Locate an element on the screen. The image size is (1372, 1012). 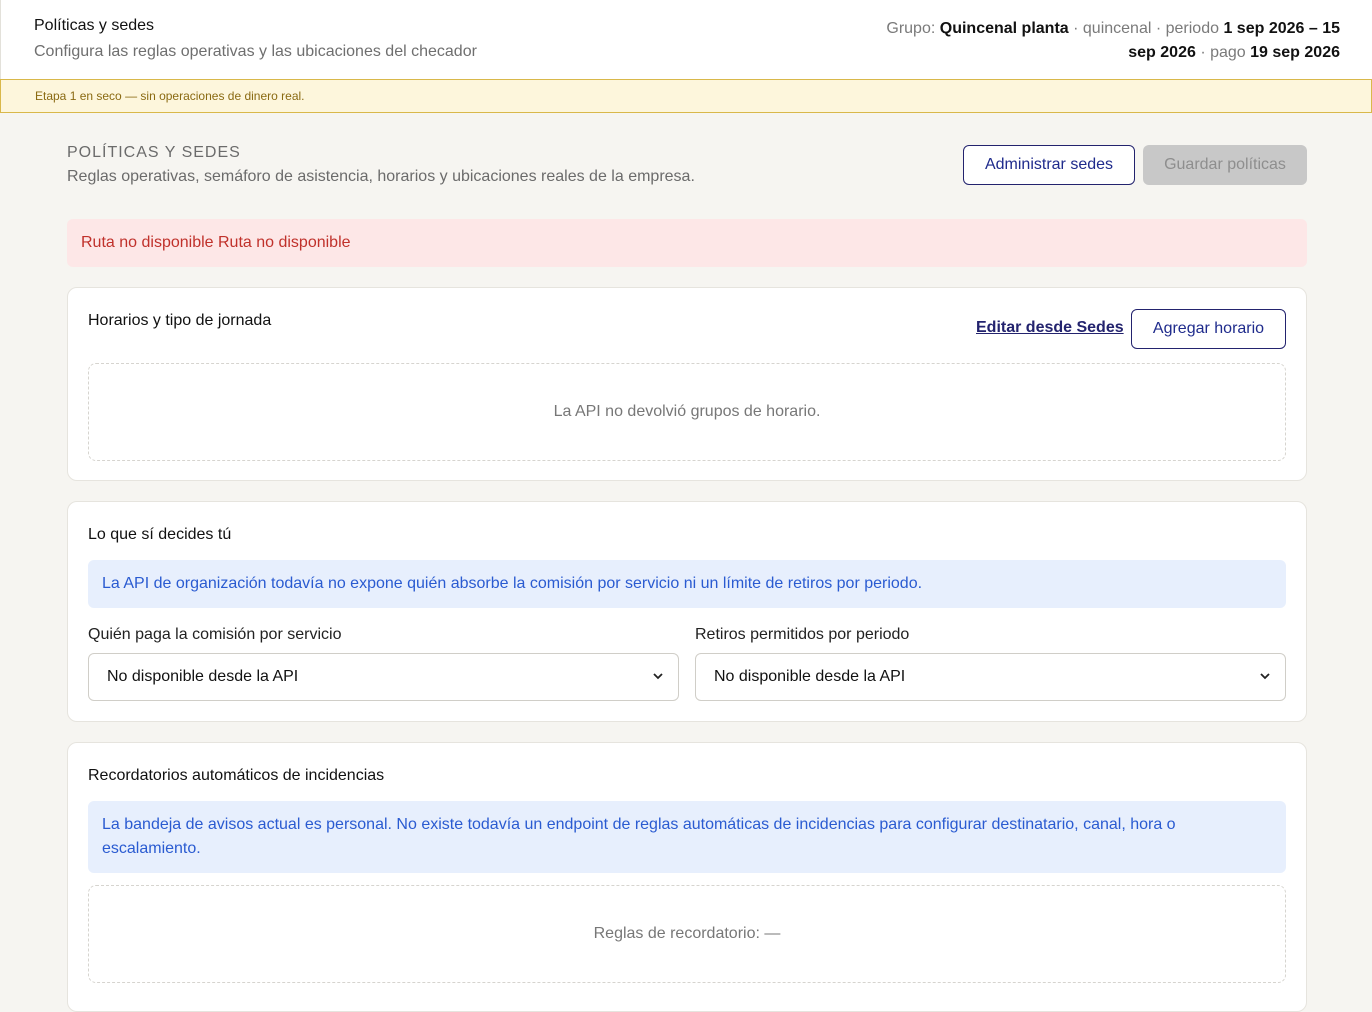
reminders-title: Recordatorios automáticos de incidencias is located at coordinates (236, 775).